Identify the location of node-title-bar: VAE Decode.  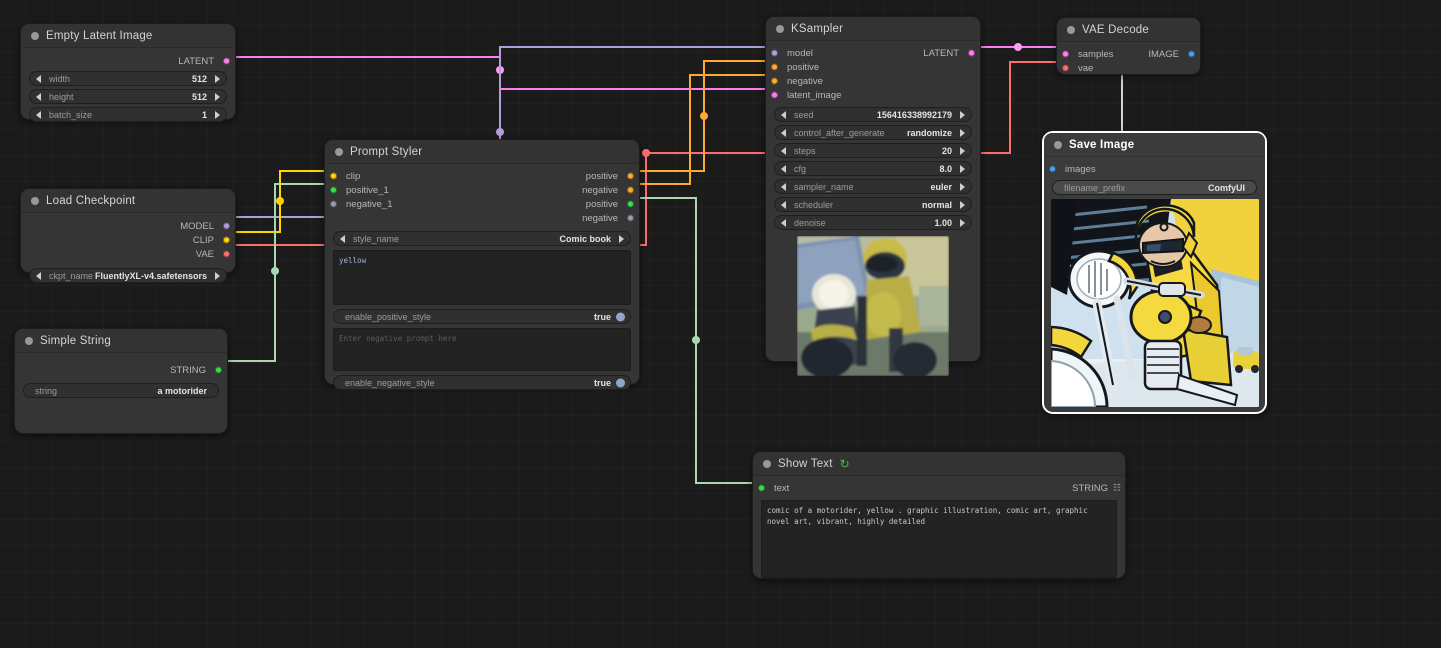
(1128, 30).